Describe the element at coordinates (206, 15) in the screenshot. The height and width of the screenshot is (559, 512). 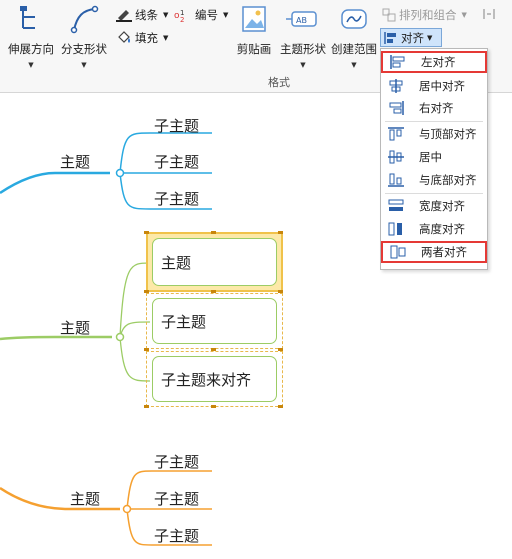
I see `numbering-label: 编号` at that location.